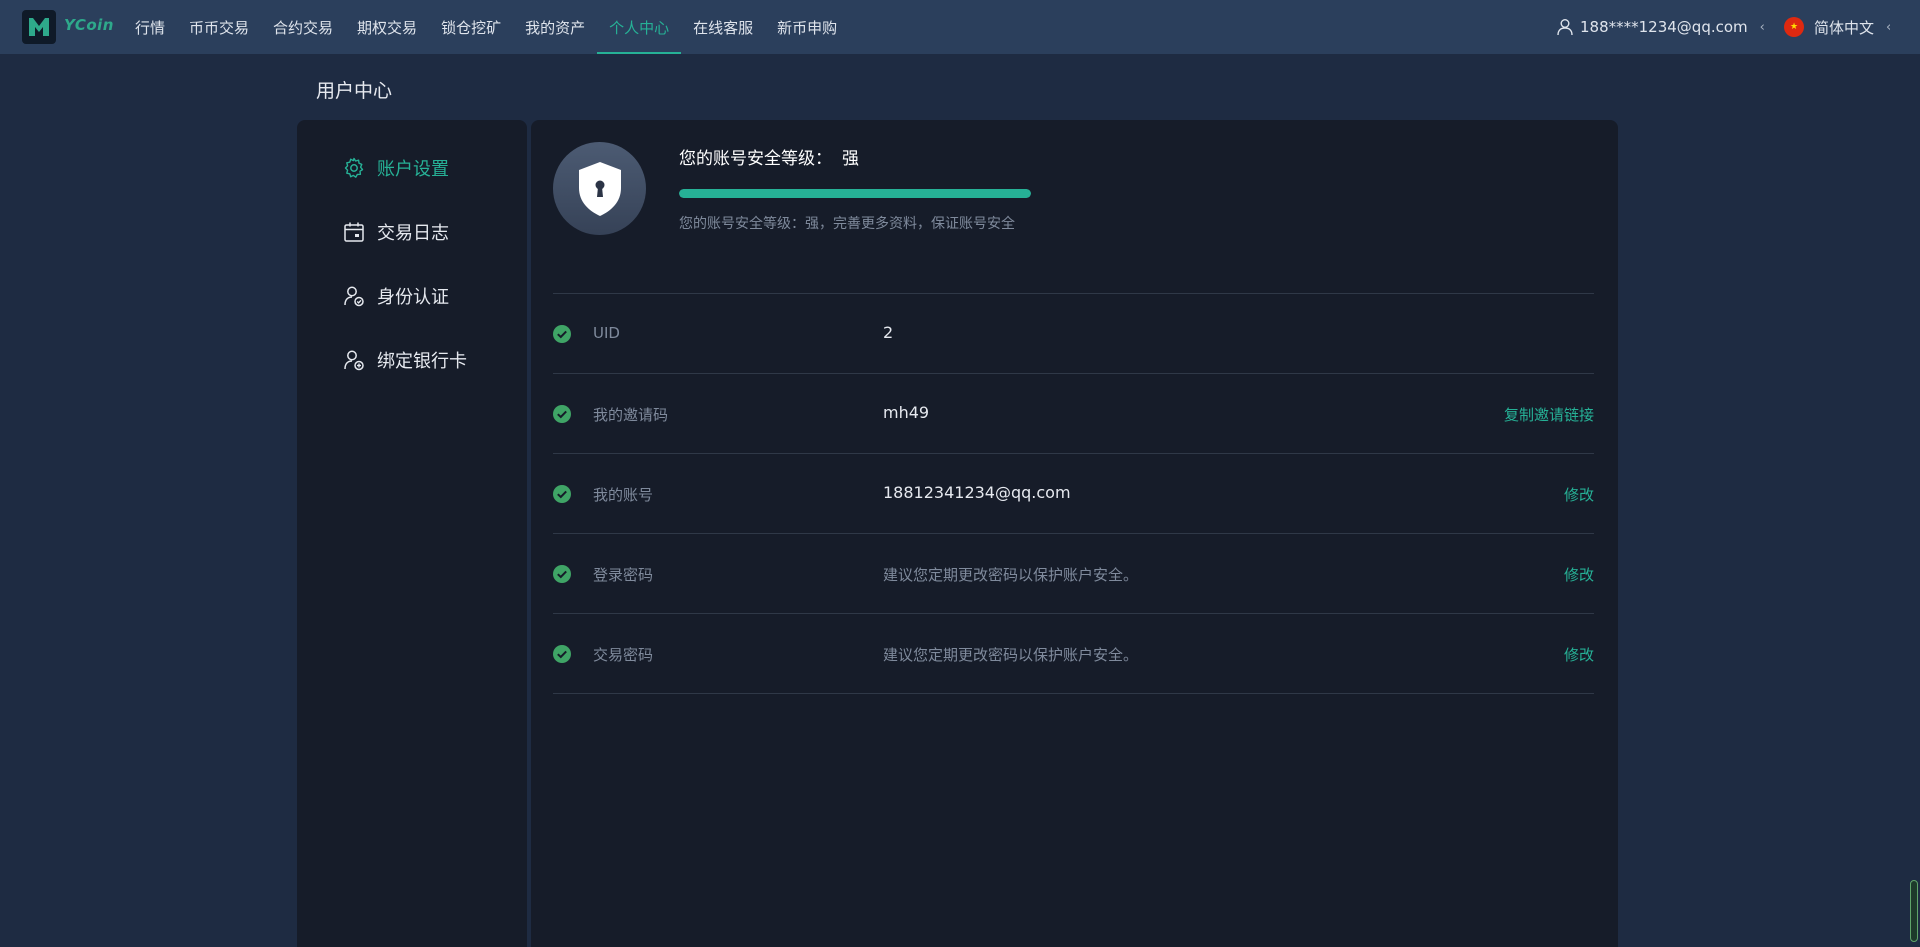  What do you see at coordinates (1073, 334) in the screenshot?
I see `info-row-uid: UID 2` at bounding box center [1073, 334].